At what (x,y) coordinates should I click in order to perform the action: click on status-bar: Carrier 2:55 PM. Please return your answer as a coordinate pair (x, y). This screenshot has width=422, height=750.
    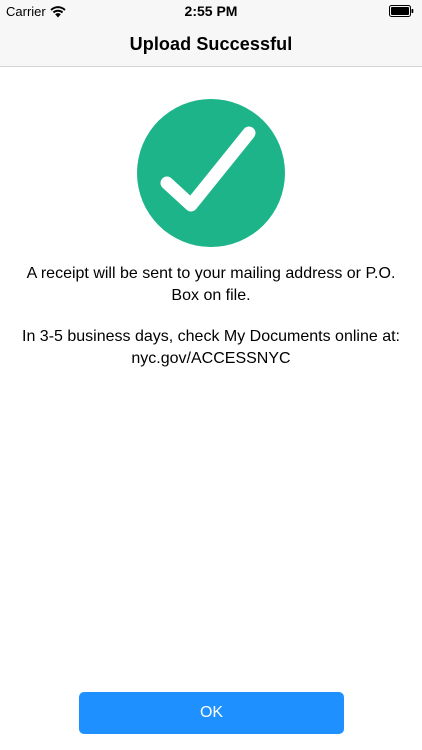
    Looking at the image, I should click on (211, 11).